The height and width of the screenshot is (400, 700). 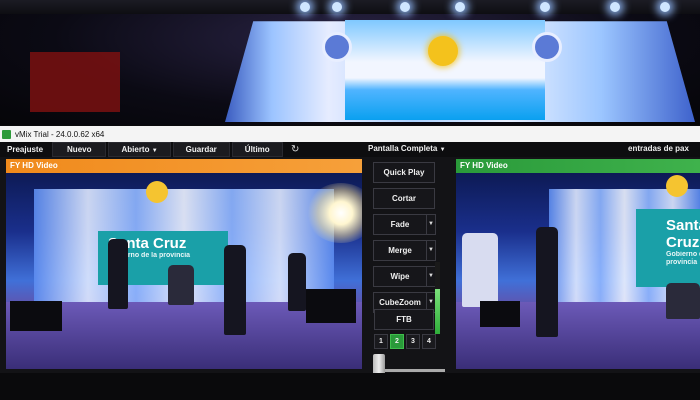 I want to click on audio-meter, so click(x=437, y=298).